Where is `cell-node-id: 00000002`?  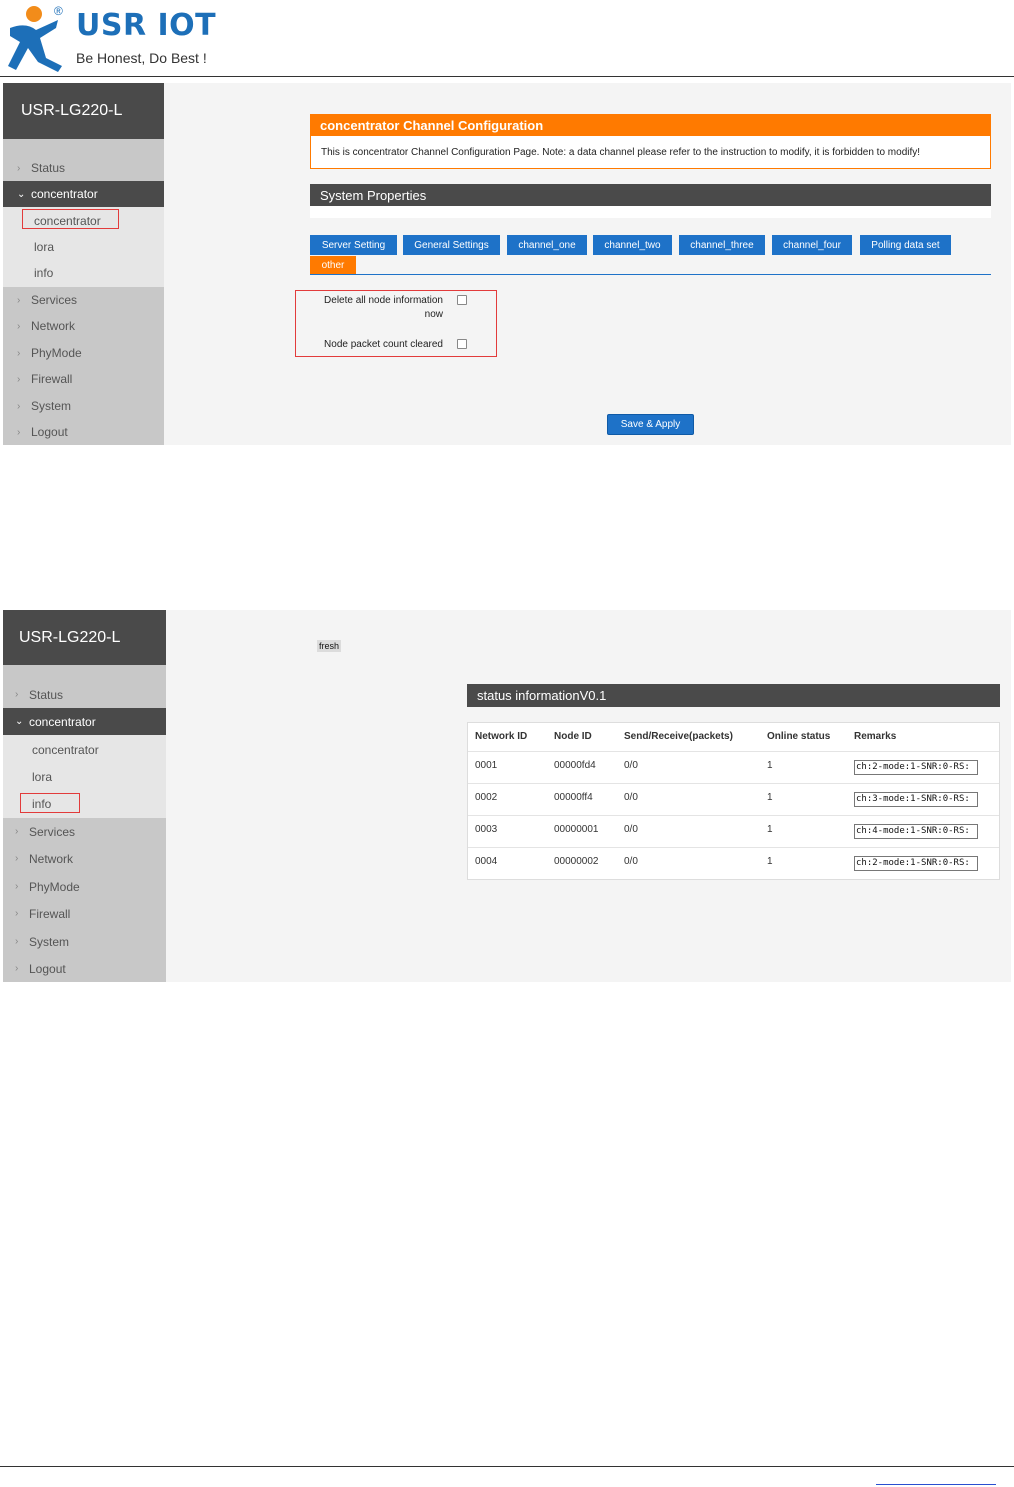 cell-node-id: 00000002 is located at coordinates (576, 861).